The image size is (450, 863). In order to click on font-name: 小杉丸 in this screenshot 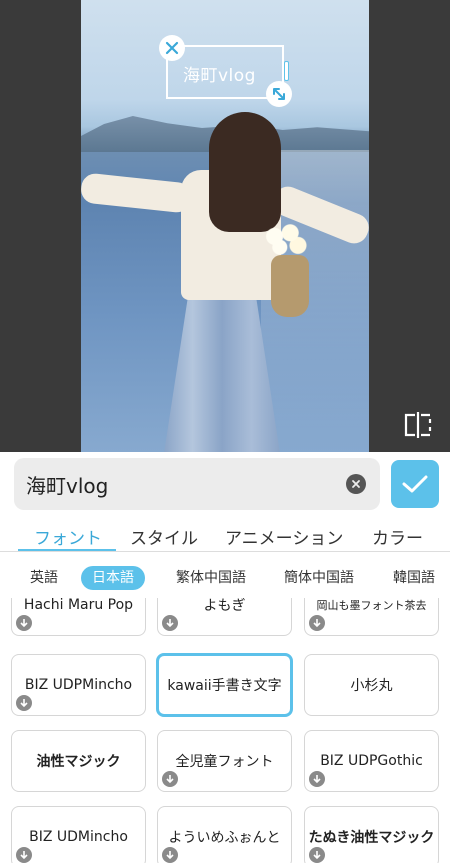, I will do `click(371, 686)`.